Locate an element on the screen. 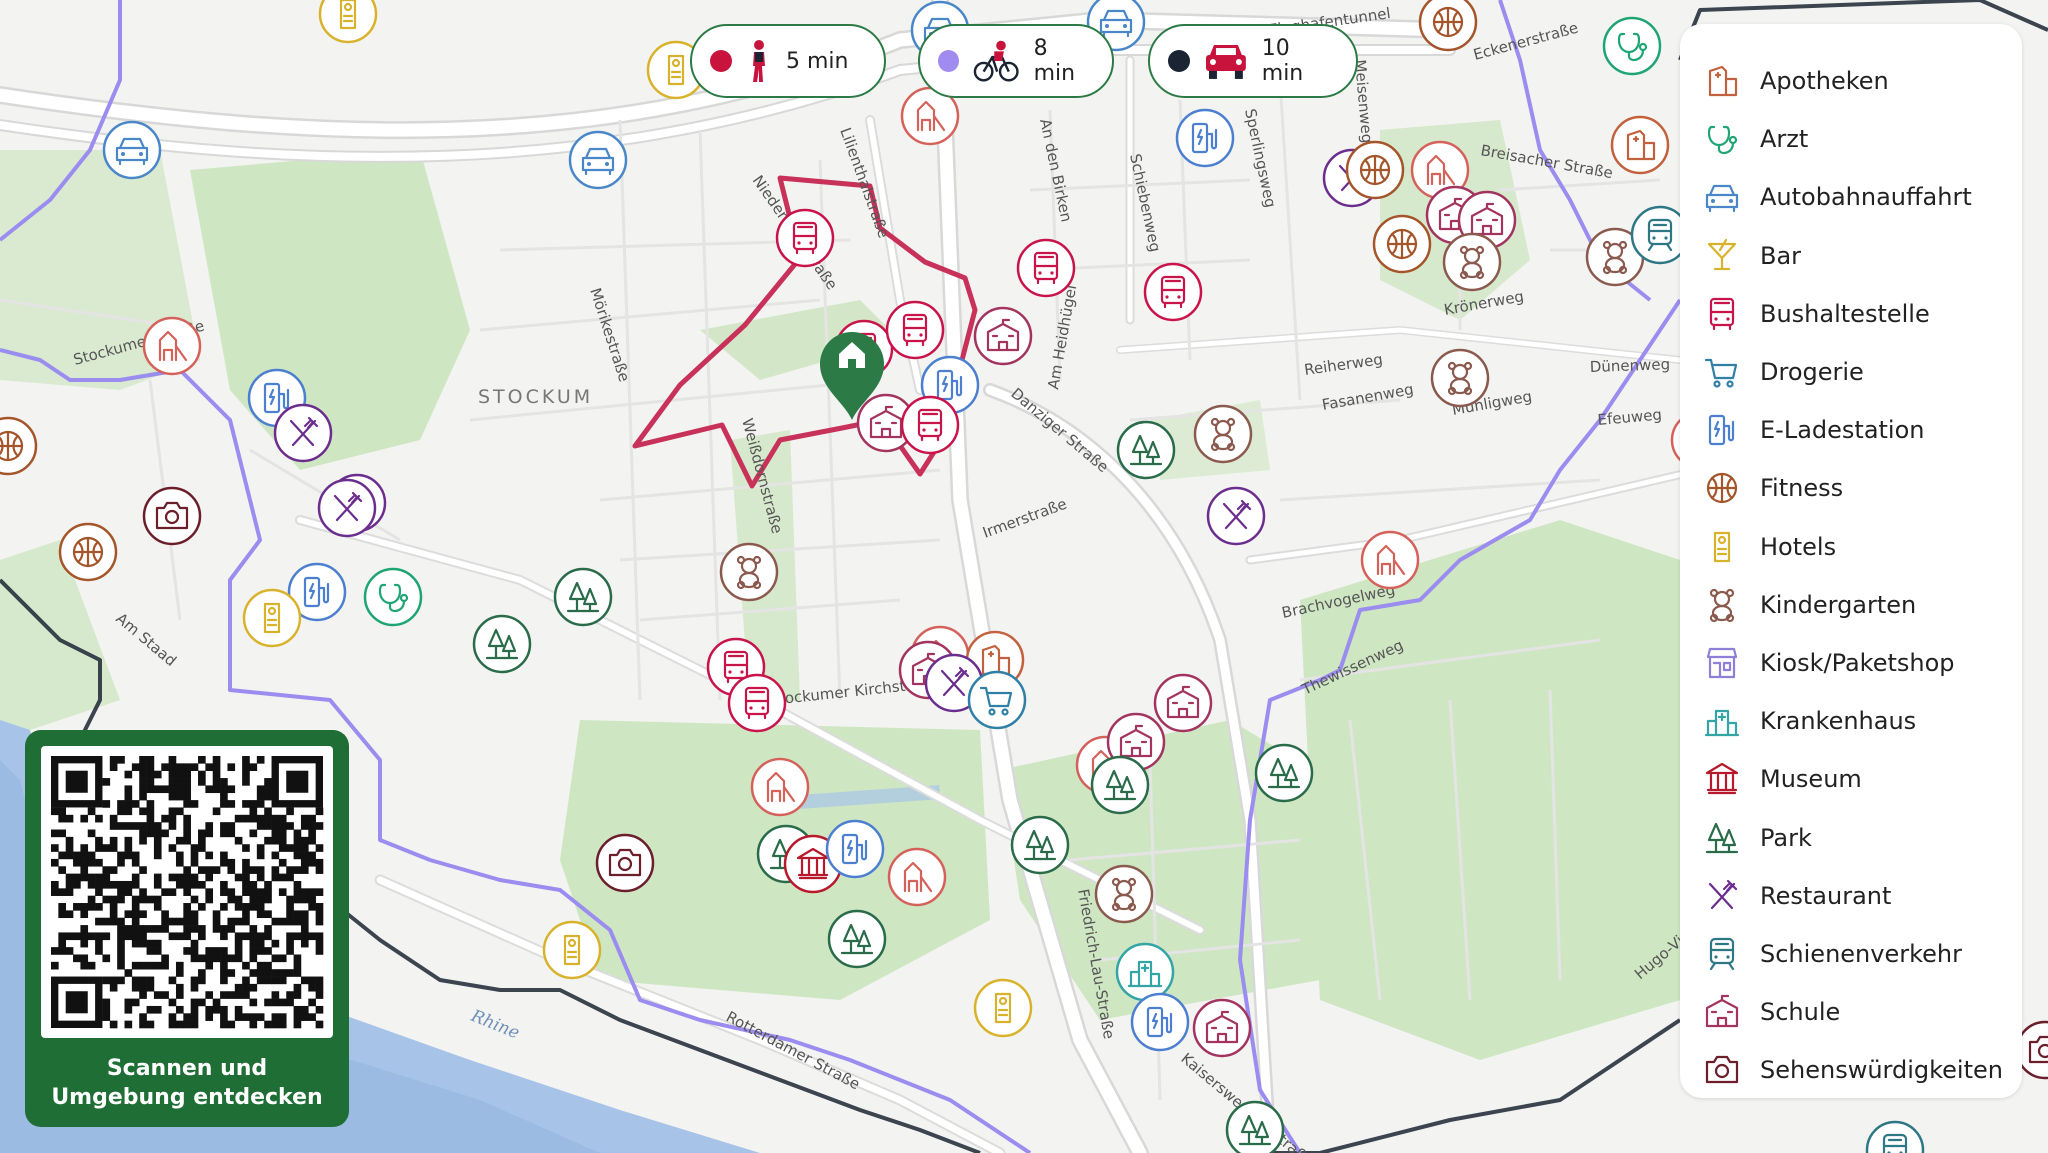 This screenshot has width=2048, height=1153. legend-label: Restaurant is located at coordinates (1826, 895).